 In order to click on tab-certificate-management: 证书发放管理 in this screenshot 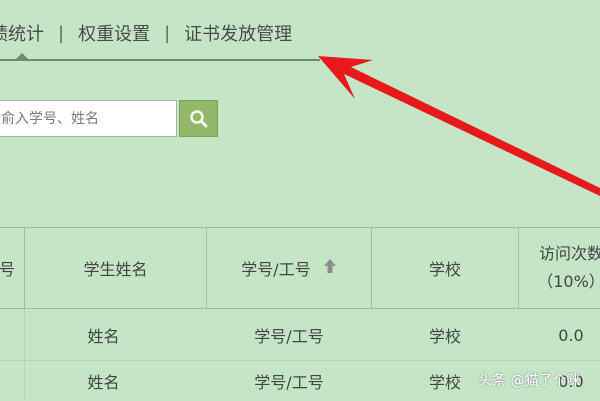, I will do `click(238, 33)`.